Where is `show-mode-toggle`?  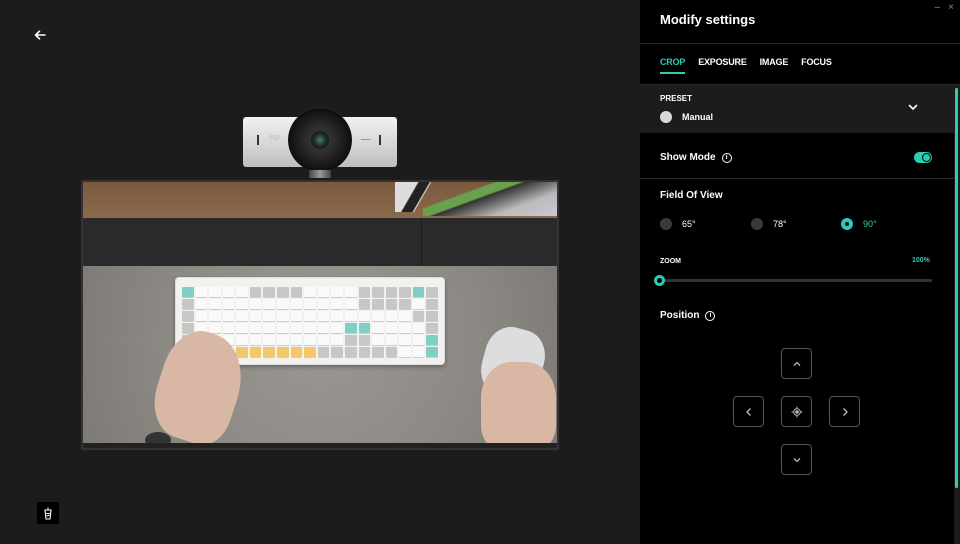
show-mode-toggle is located at coordinates (923, 157).